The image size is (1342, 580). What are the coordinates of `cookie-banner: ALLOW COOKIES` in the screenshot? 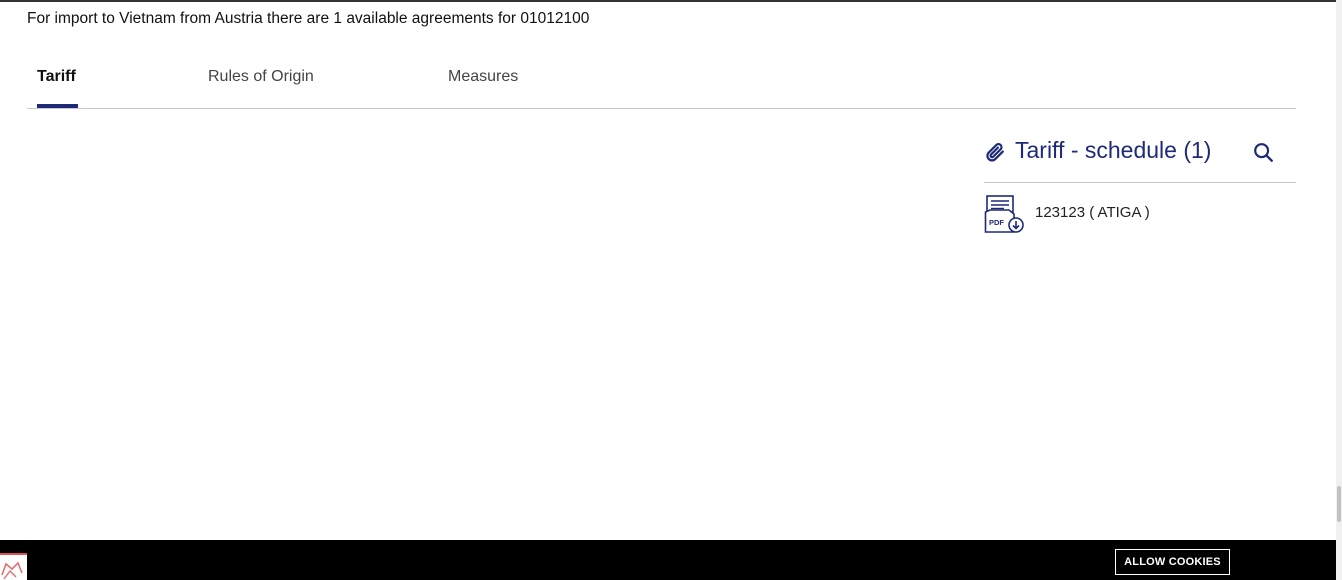 It's located at (668, 560).